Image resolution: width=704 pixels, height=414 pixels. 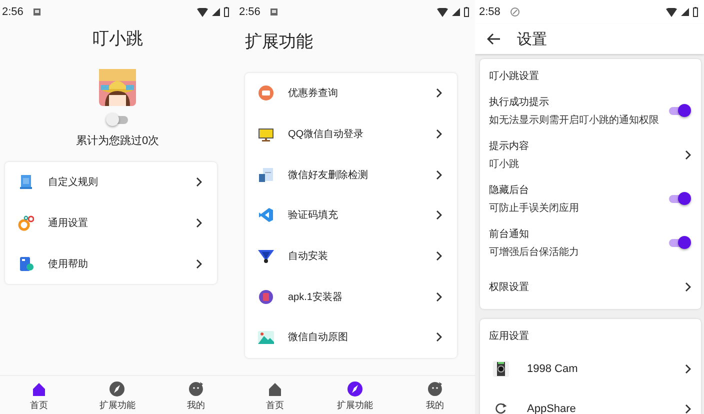 I want to click on section-title: 叮小跳设置, so click(x=514, y=77).